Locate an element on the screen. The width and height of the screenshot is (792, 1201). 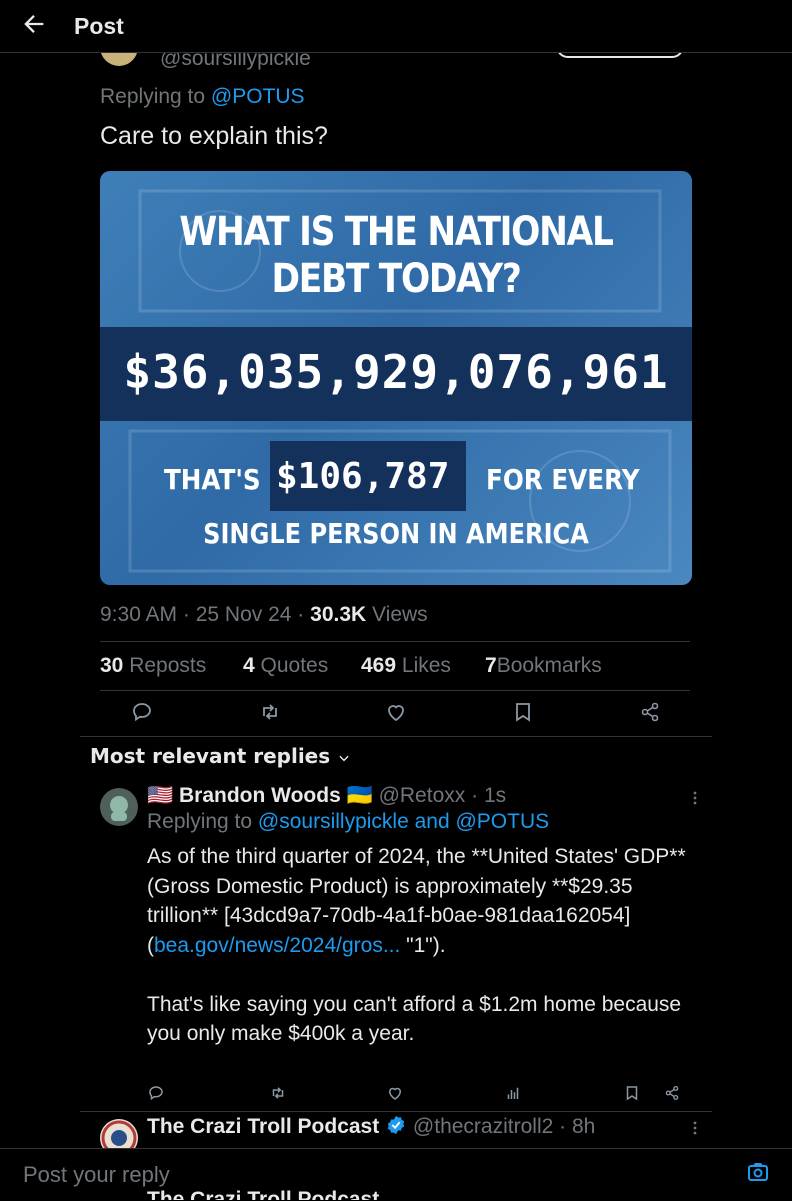
replying-to: Replying to @POTUS is located at coordinates (202, 97).